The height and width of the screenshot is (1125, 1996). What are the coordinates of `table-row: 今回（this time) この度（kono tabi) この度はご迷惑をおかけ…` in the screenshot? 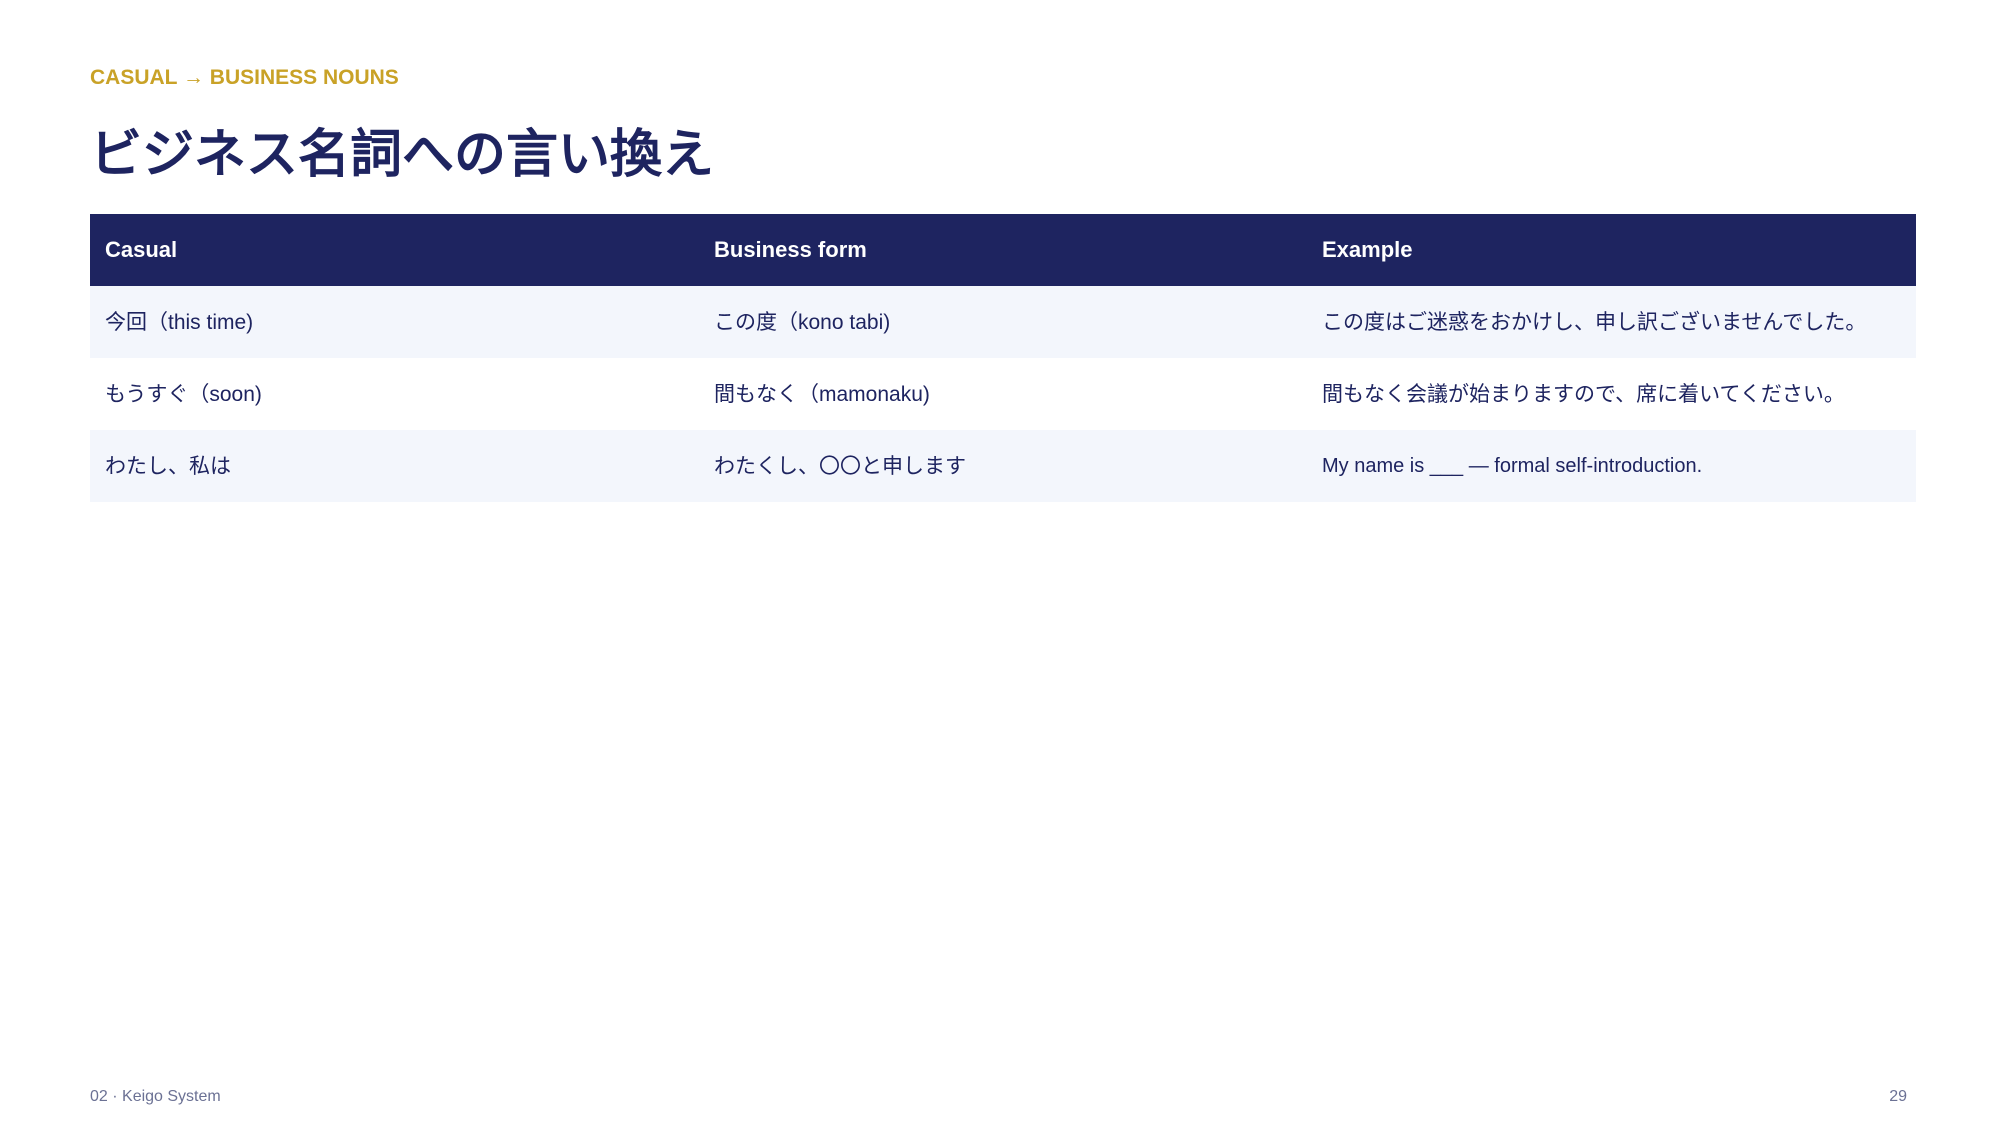 It's located at (1003, 322).